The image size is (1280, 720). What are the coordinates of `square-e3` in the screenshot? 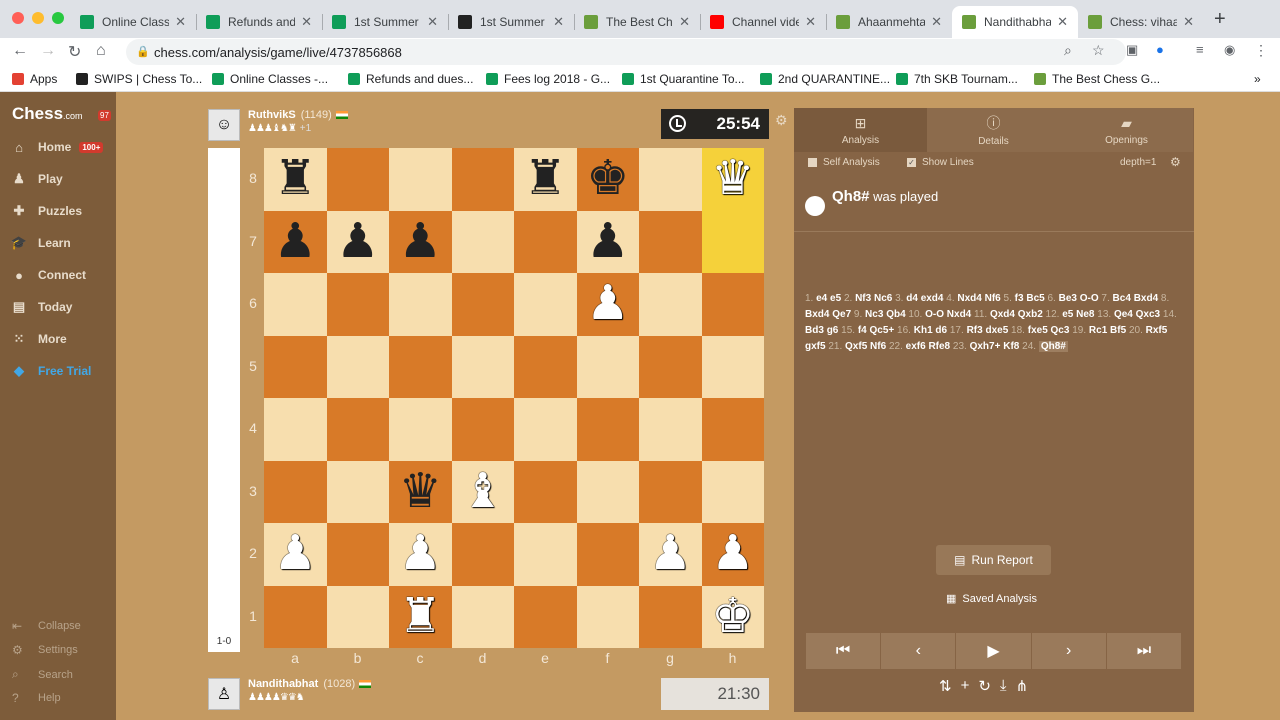 It's located at (545, 491).